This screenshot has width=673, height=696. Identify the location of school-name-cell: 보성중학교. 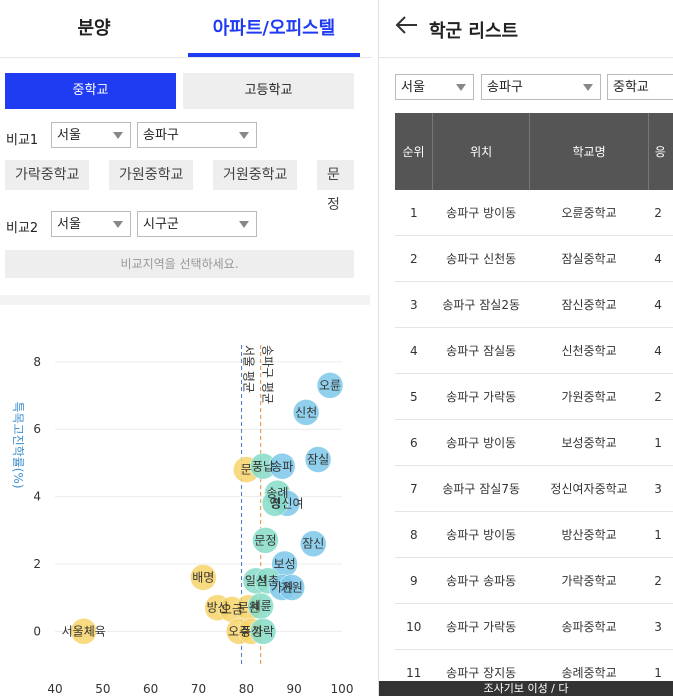
(589, 442).